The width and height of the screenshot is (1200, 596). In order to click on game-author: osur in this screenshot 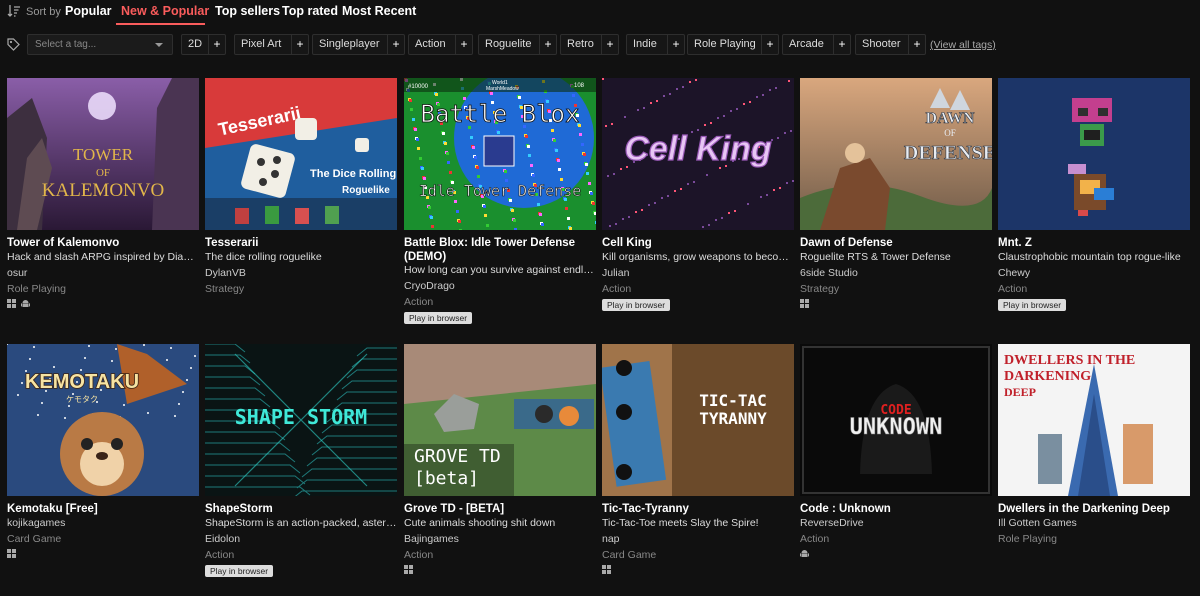, I will do `click(103, 273)`.